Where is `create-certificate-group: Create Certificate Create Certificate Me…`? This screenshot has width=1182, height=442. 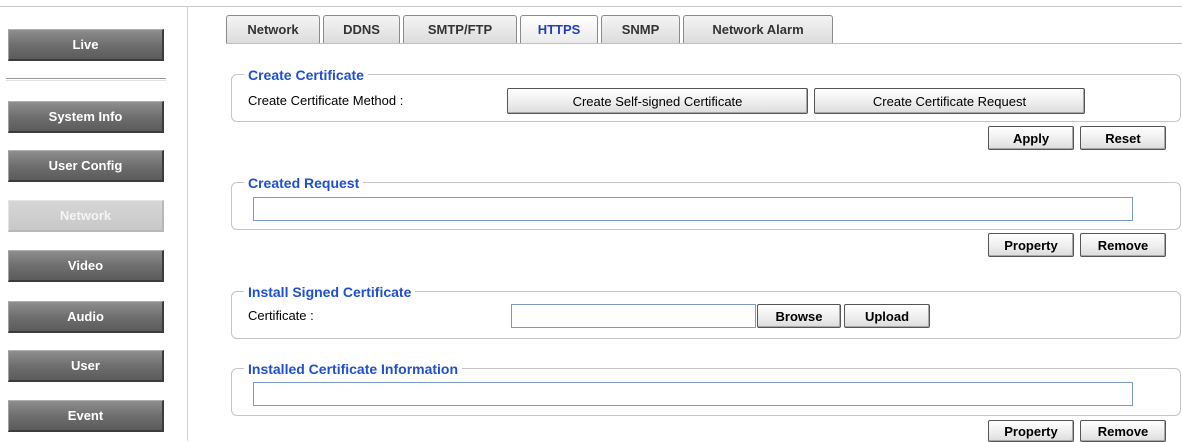 create-certificate-group: Create Certificate Create Certificate Me… is located at coordinates (706, 94).